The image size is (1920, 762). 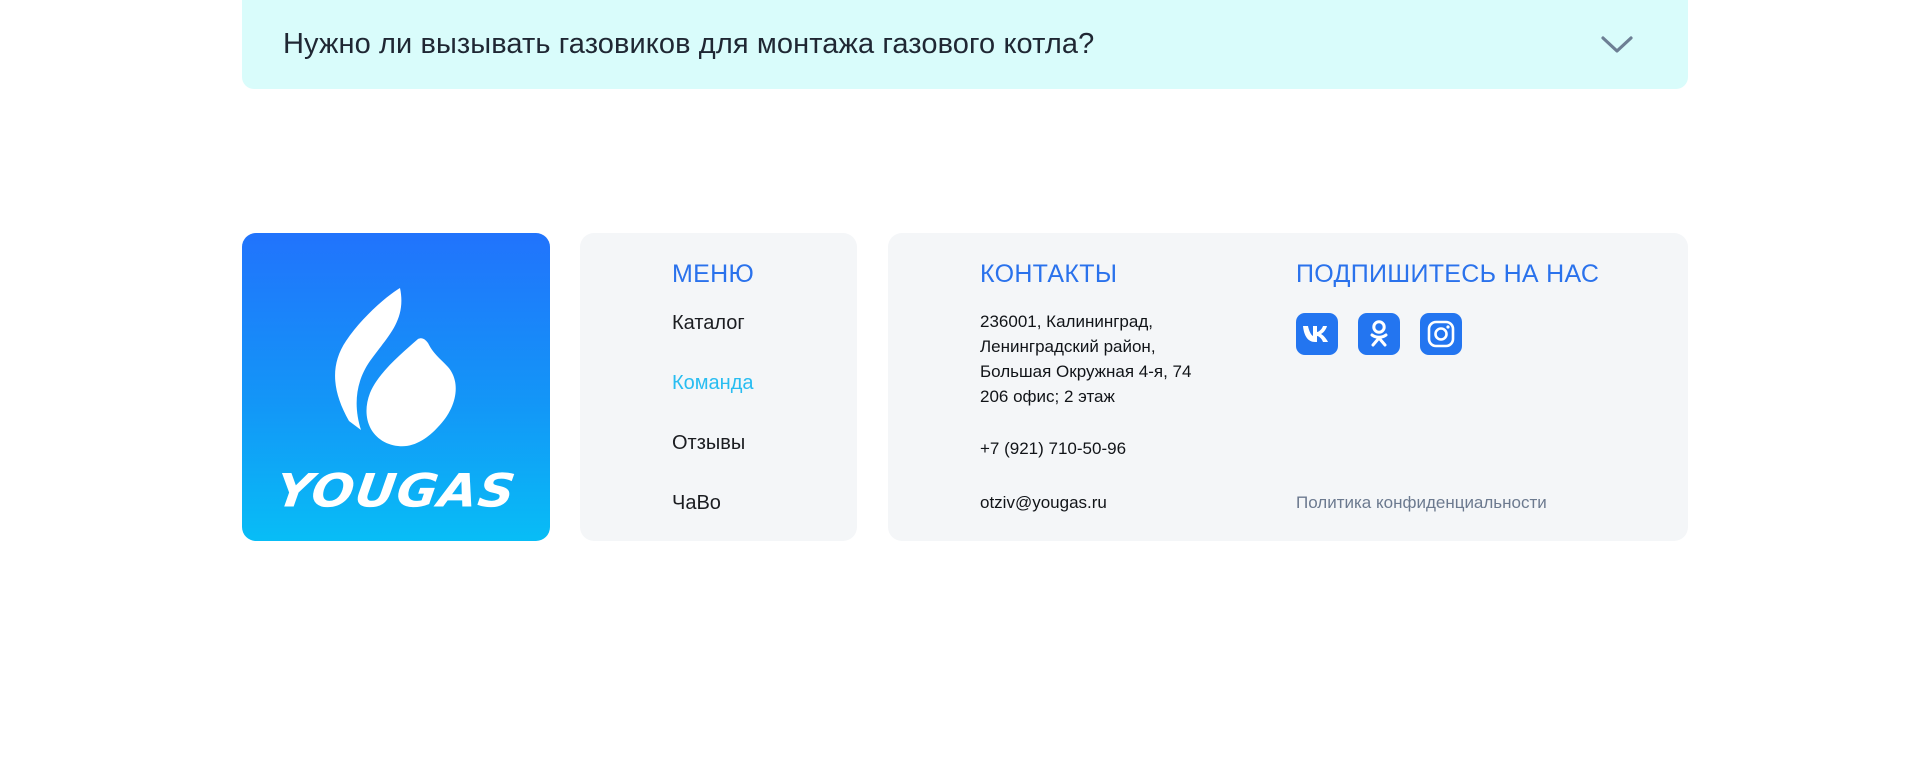 I want to click on odnoklassniki-button, so click(x=1379, y=334).